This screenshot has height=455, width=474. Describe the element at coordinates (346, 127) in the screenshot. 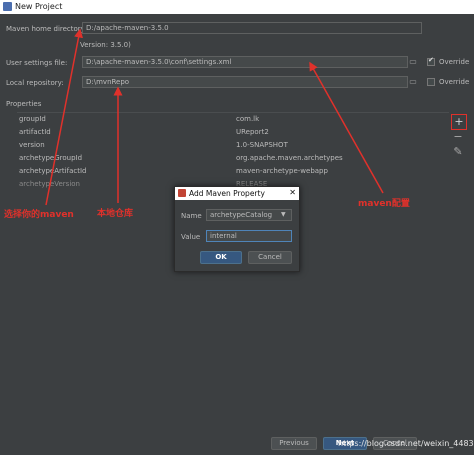

I see `arrow-to-user-settings` at that location.